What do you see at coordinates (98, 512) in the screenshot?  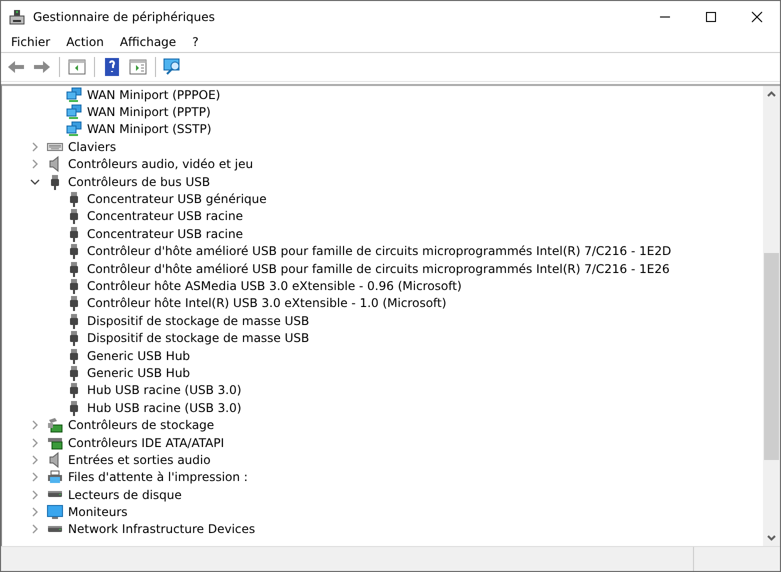 I see `tree-item: Moniteurs` at bounding box center [98, 512].